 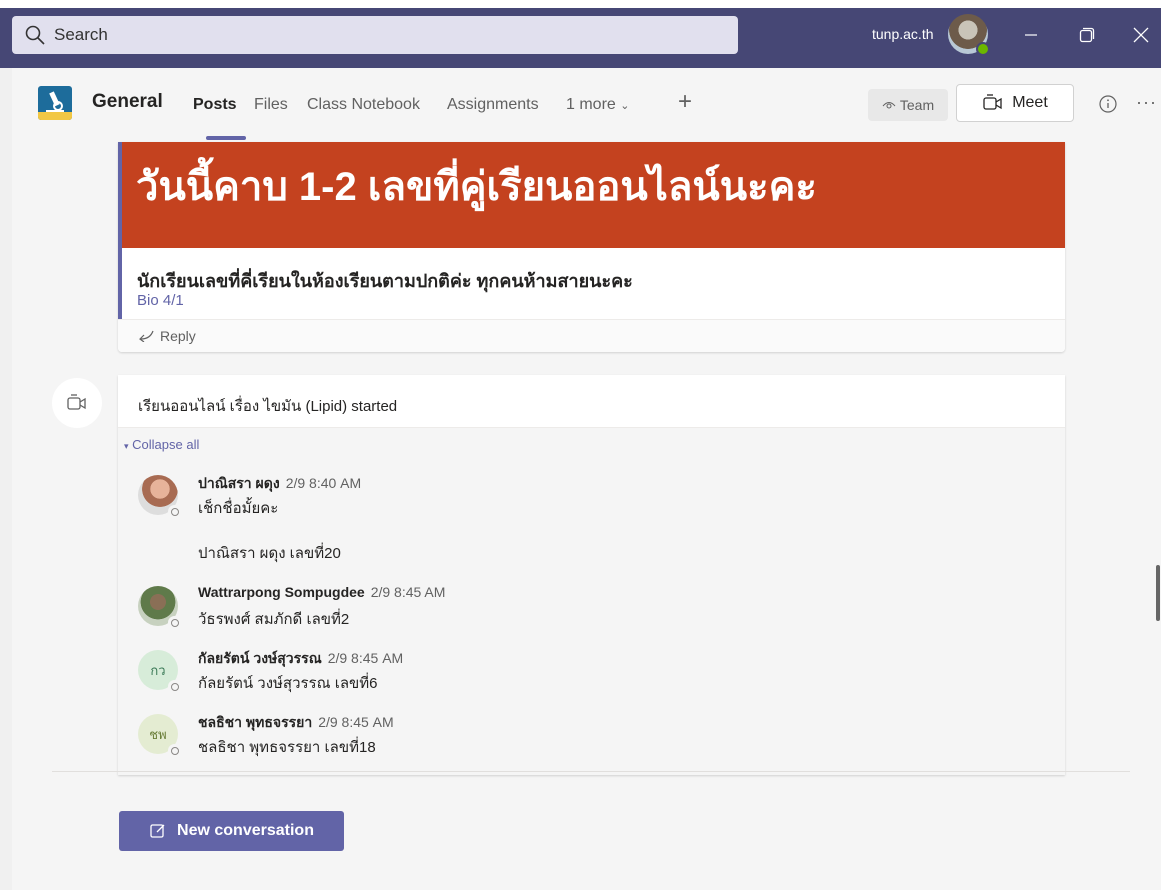 I want to click on divider, so click(x=591, y=771).